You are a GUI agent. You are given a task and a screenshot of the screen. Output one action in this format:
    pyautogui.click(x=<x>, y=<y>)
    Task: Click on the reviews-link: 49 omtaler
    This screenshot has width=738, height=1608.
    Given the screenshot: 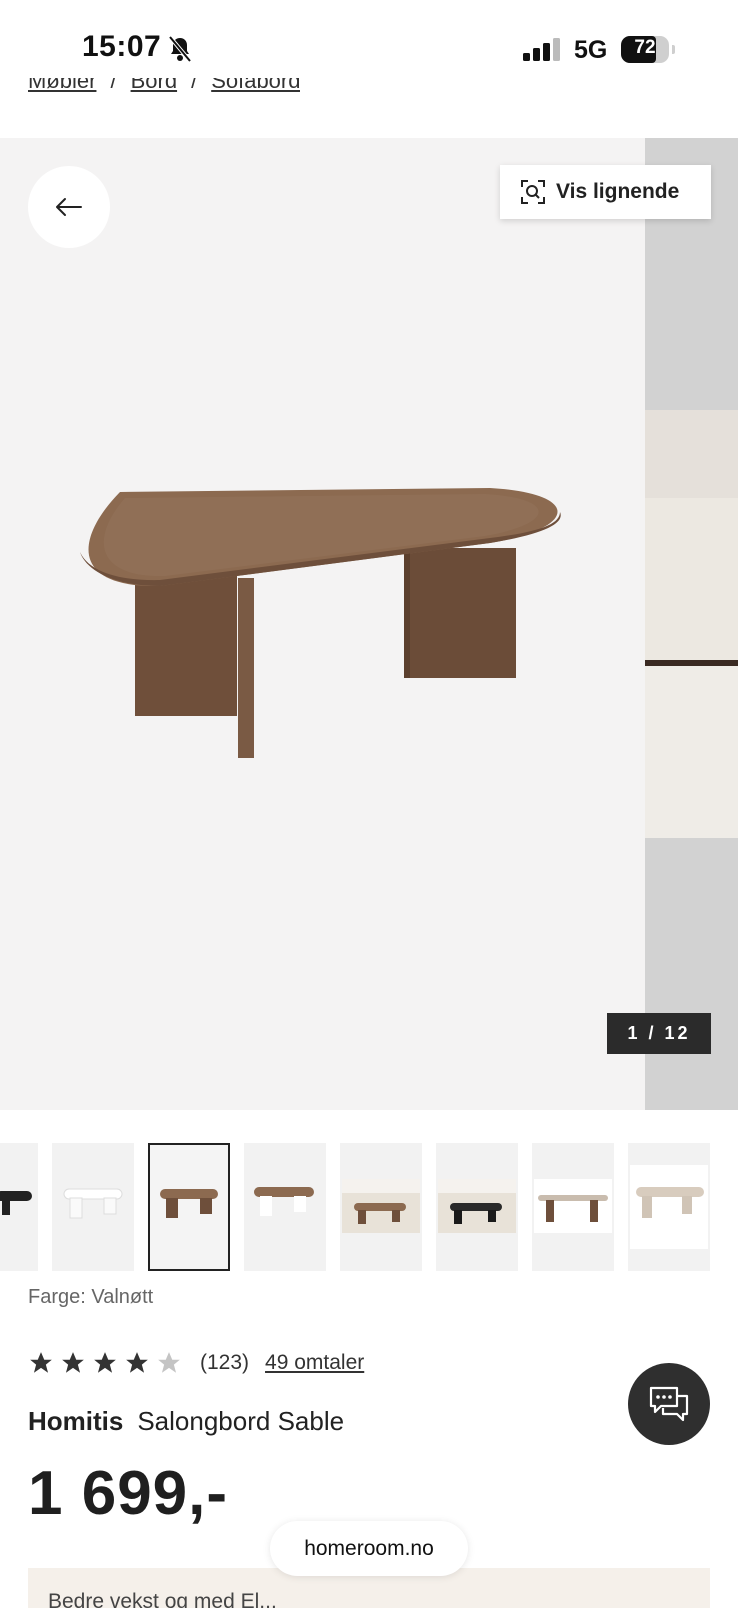 What is the action you would take?
    pyautogui.click(x=314, y=1363)
    